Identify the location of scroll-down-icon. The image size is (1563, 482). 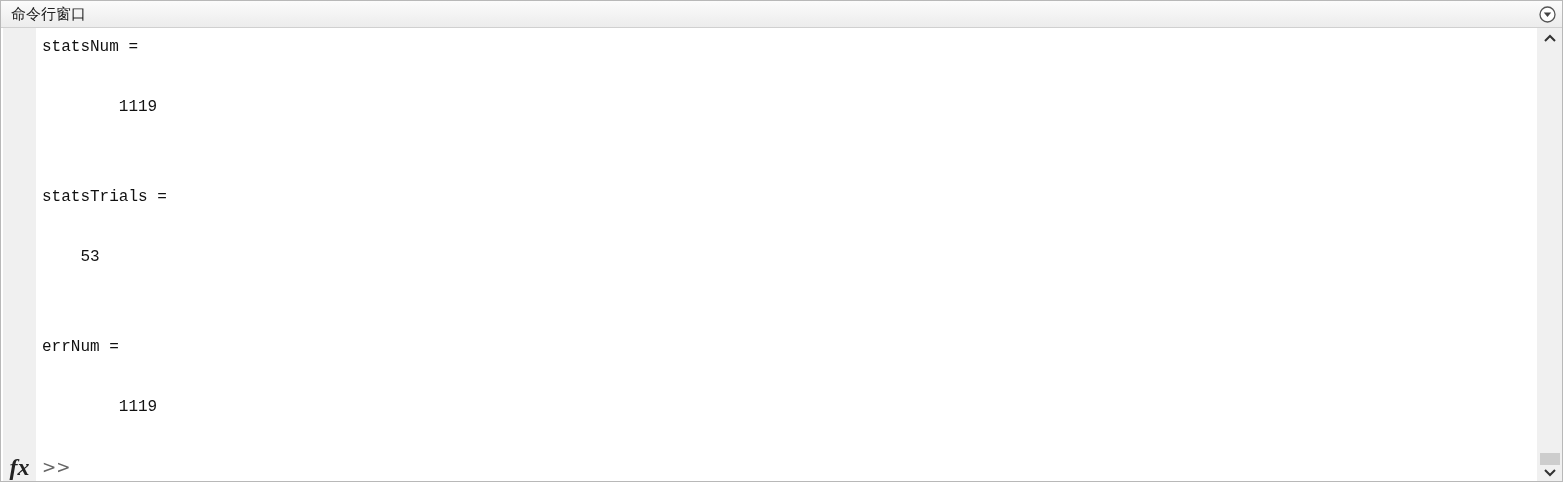
(1549, 473).